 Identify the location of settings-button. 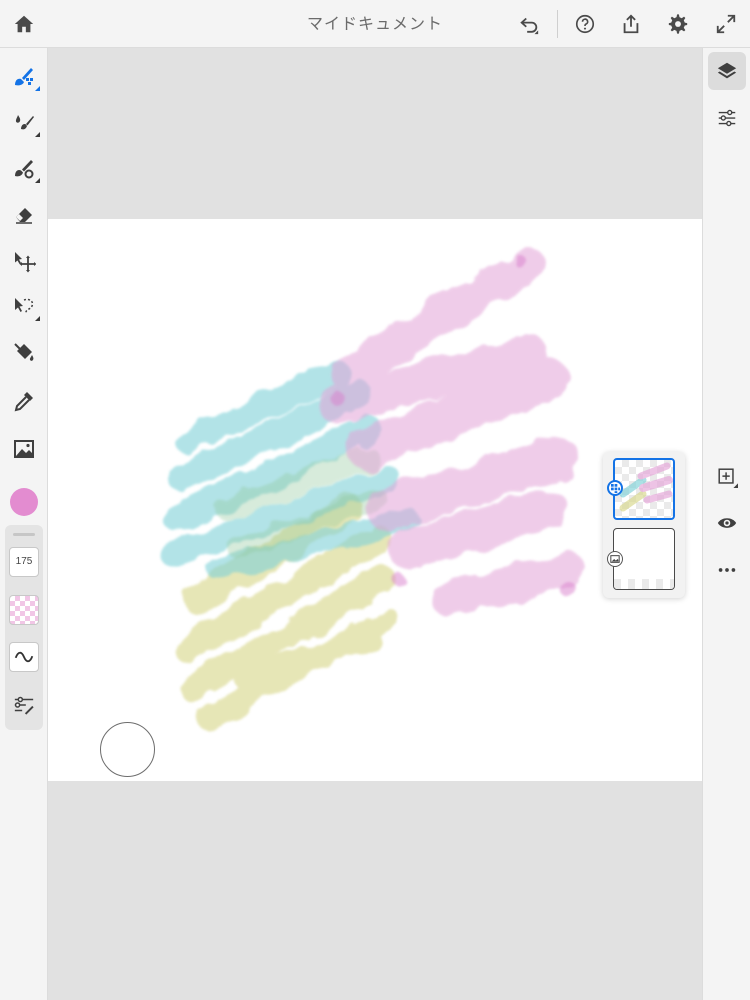
(678, 24).